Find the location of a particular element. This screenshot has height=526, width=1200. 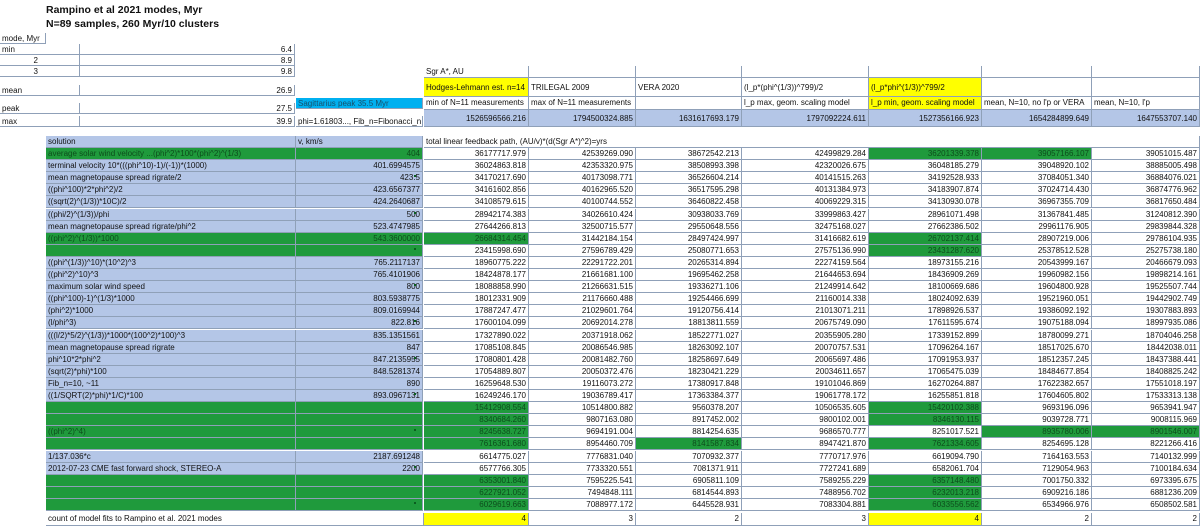

path-value: 21661681.100 is located at coordinates (582, 275).